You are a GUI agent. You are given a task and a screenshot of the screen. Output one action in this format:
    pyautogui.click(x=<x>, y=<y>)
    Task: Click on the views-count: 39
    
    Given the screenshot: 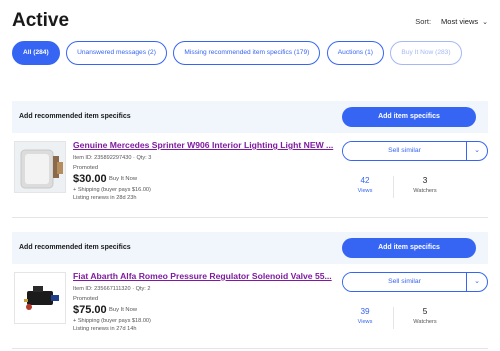 What is the action you would take?
    pyautogui.click(x=365, y=311)
    